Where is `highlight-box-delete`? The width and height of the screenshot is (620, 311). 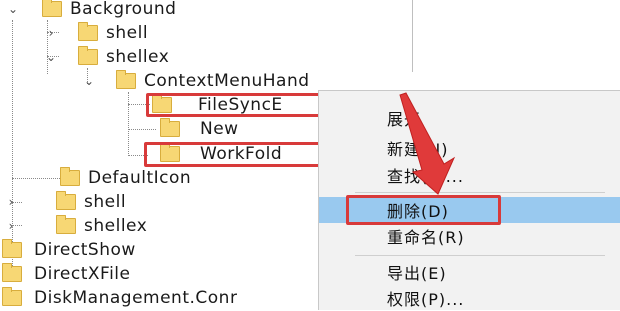 highlight-box-delete is located at coordinates (423, 210).